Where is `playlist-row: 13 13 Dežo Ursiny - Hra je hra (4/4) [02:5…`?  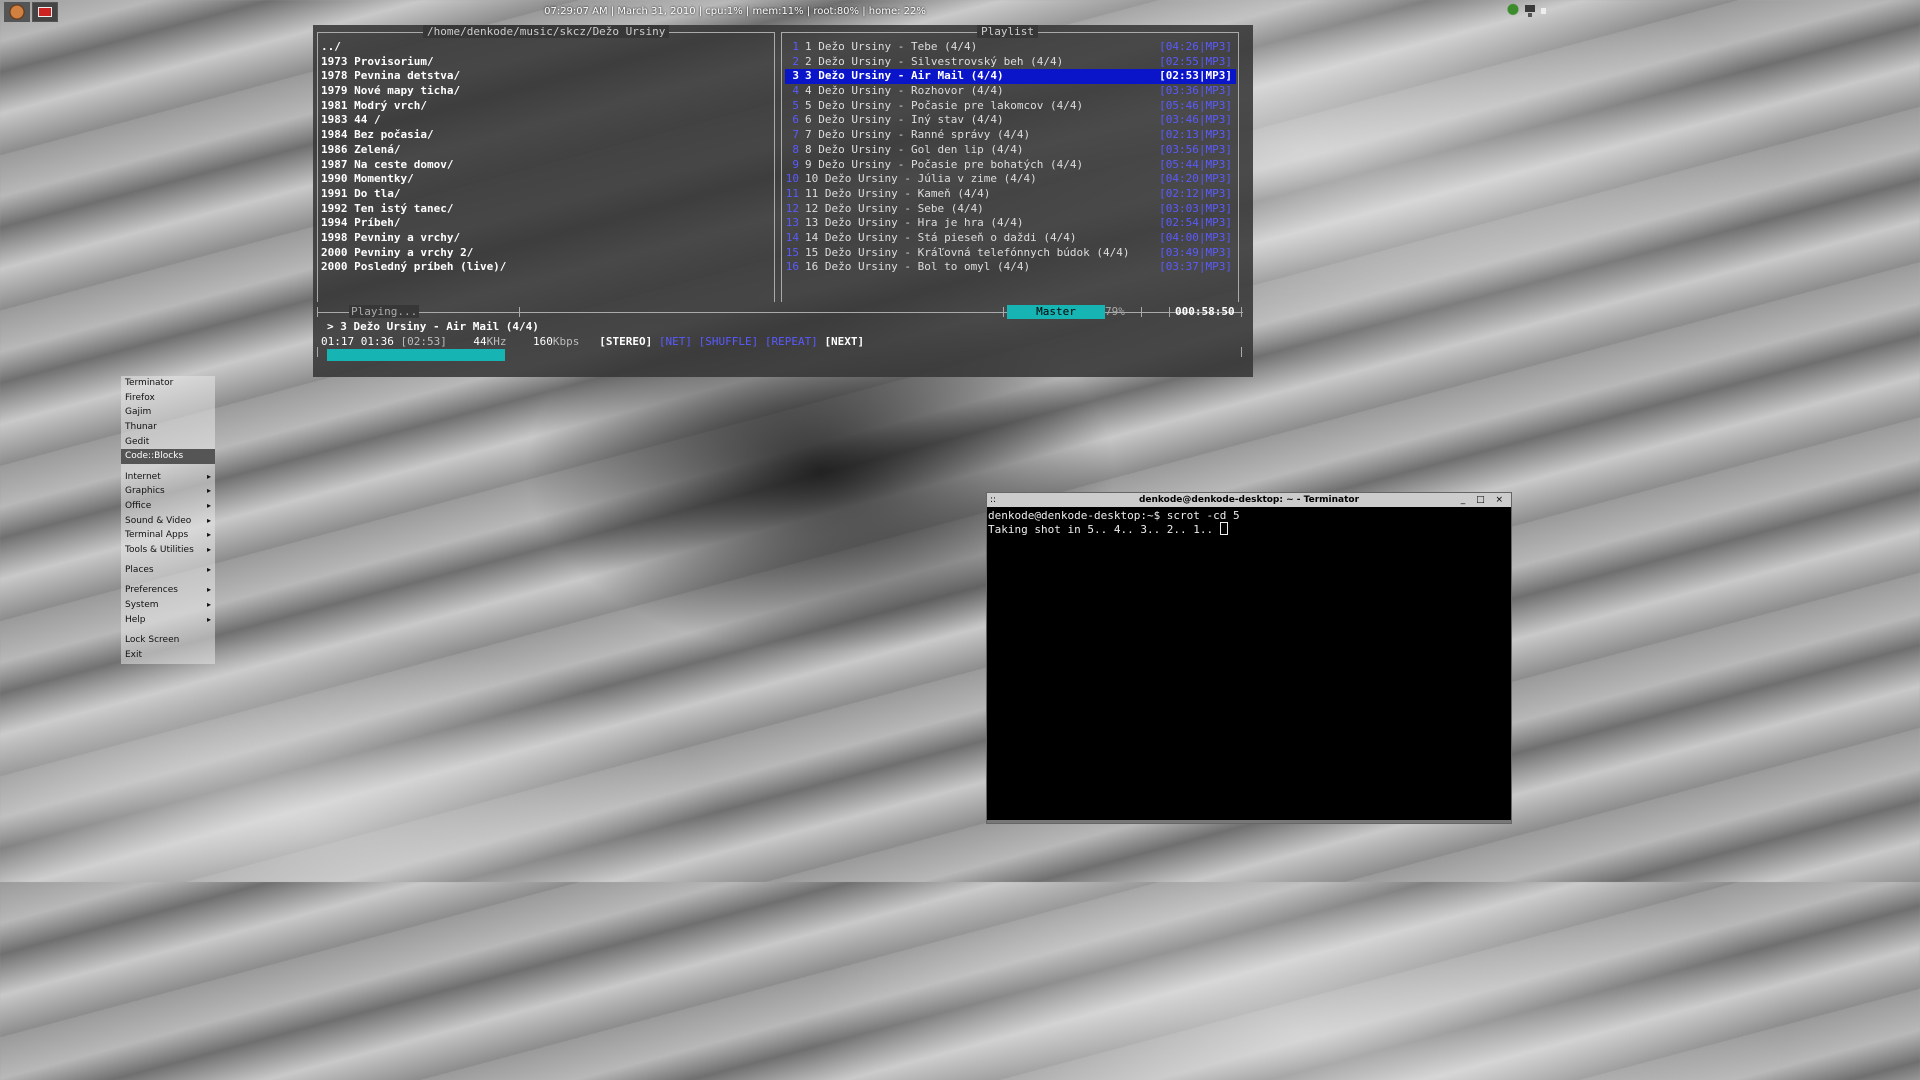 playlist-row: 13 13 Dežo Ursiny - Hra je hra (4/4) [02:5… is located at coordinates (1010, 223).